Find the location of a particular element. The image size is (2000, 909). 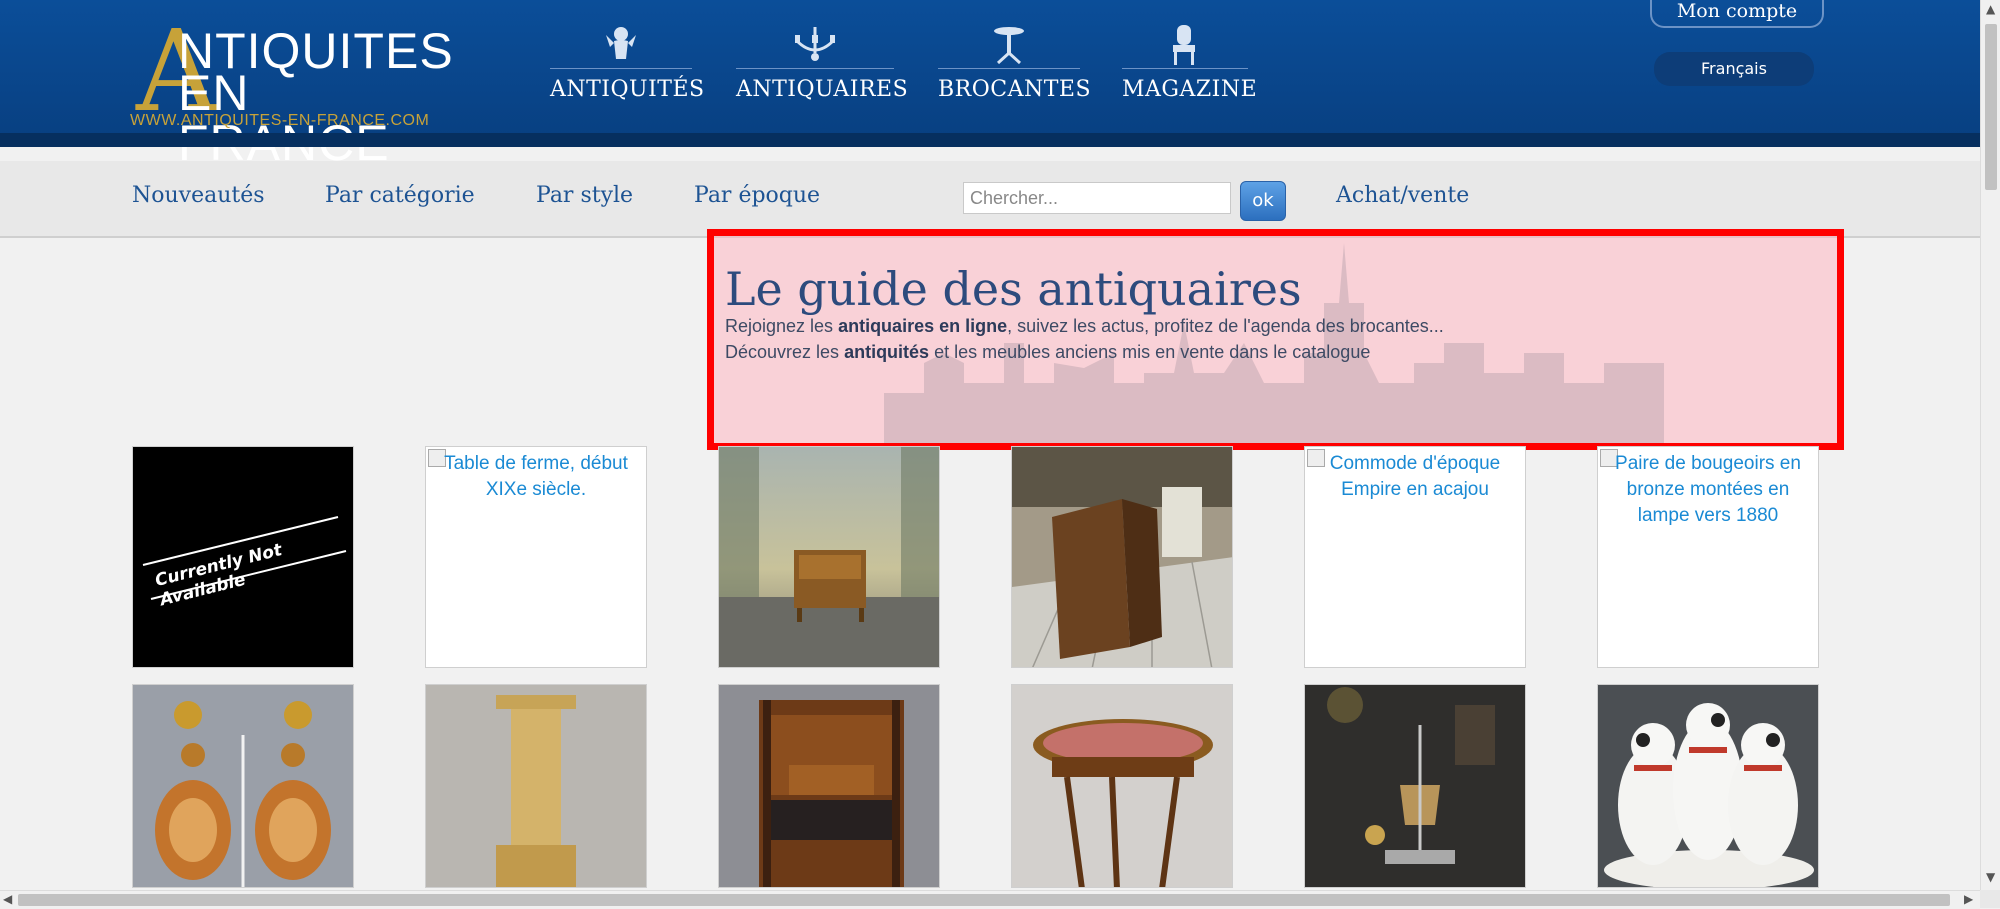

hero-line-1-text: Rejoignez les is located at coordinates (782, 326).